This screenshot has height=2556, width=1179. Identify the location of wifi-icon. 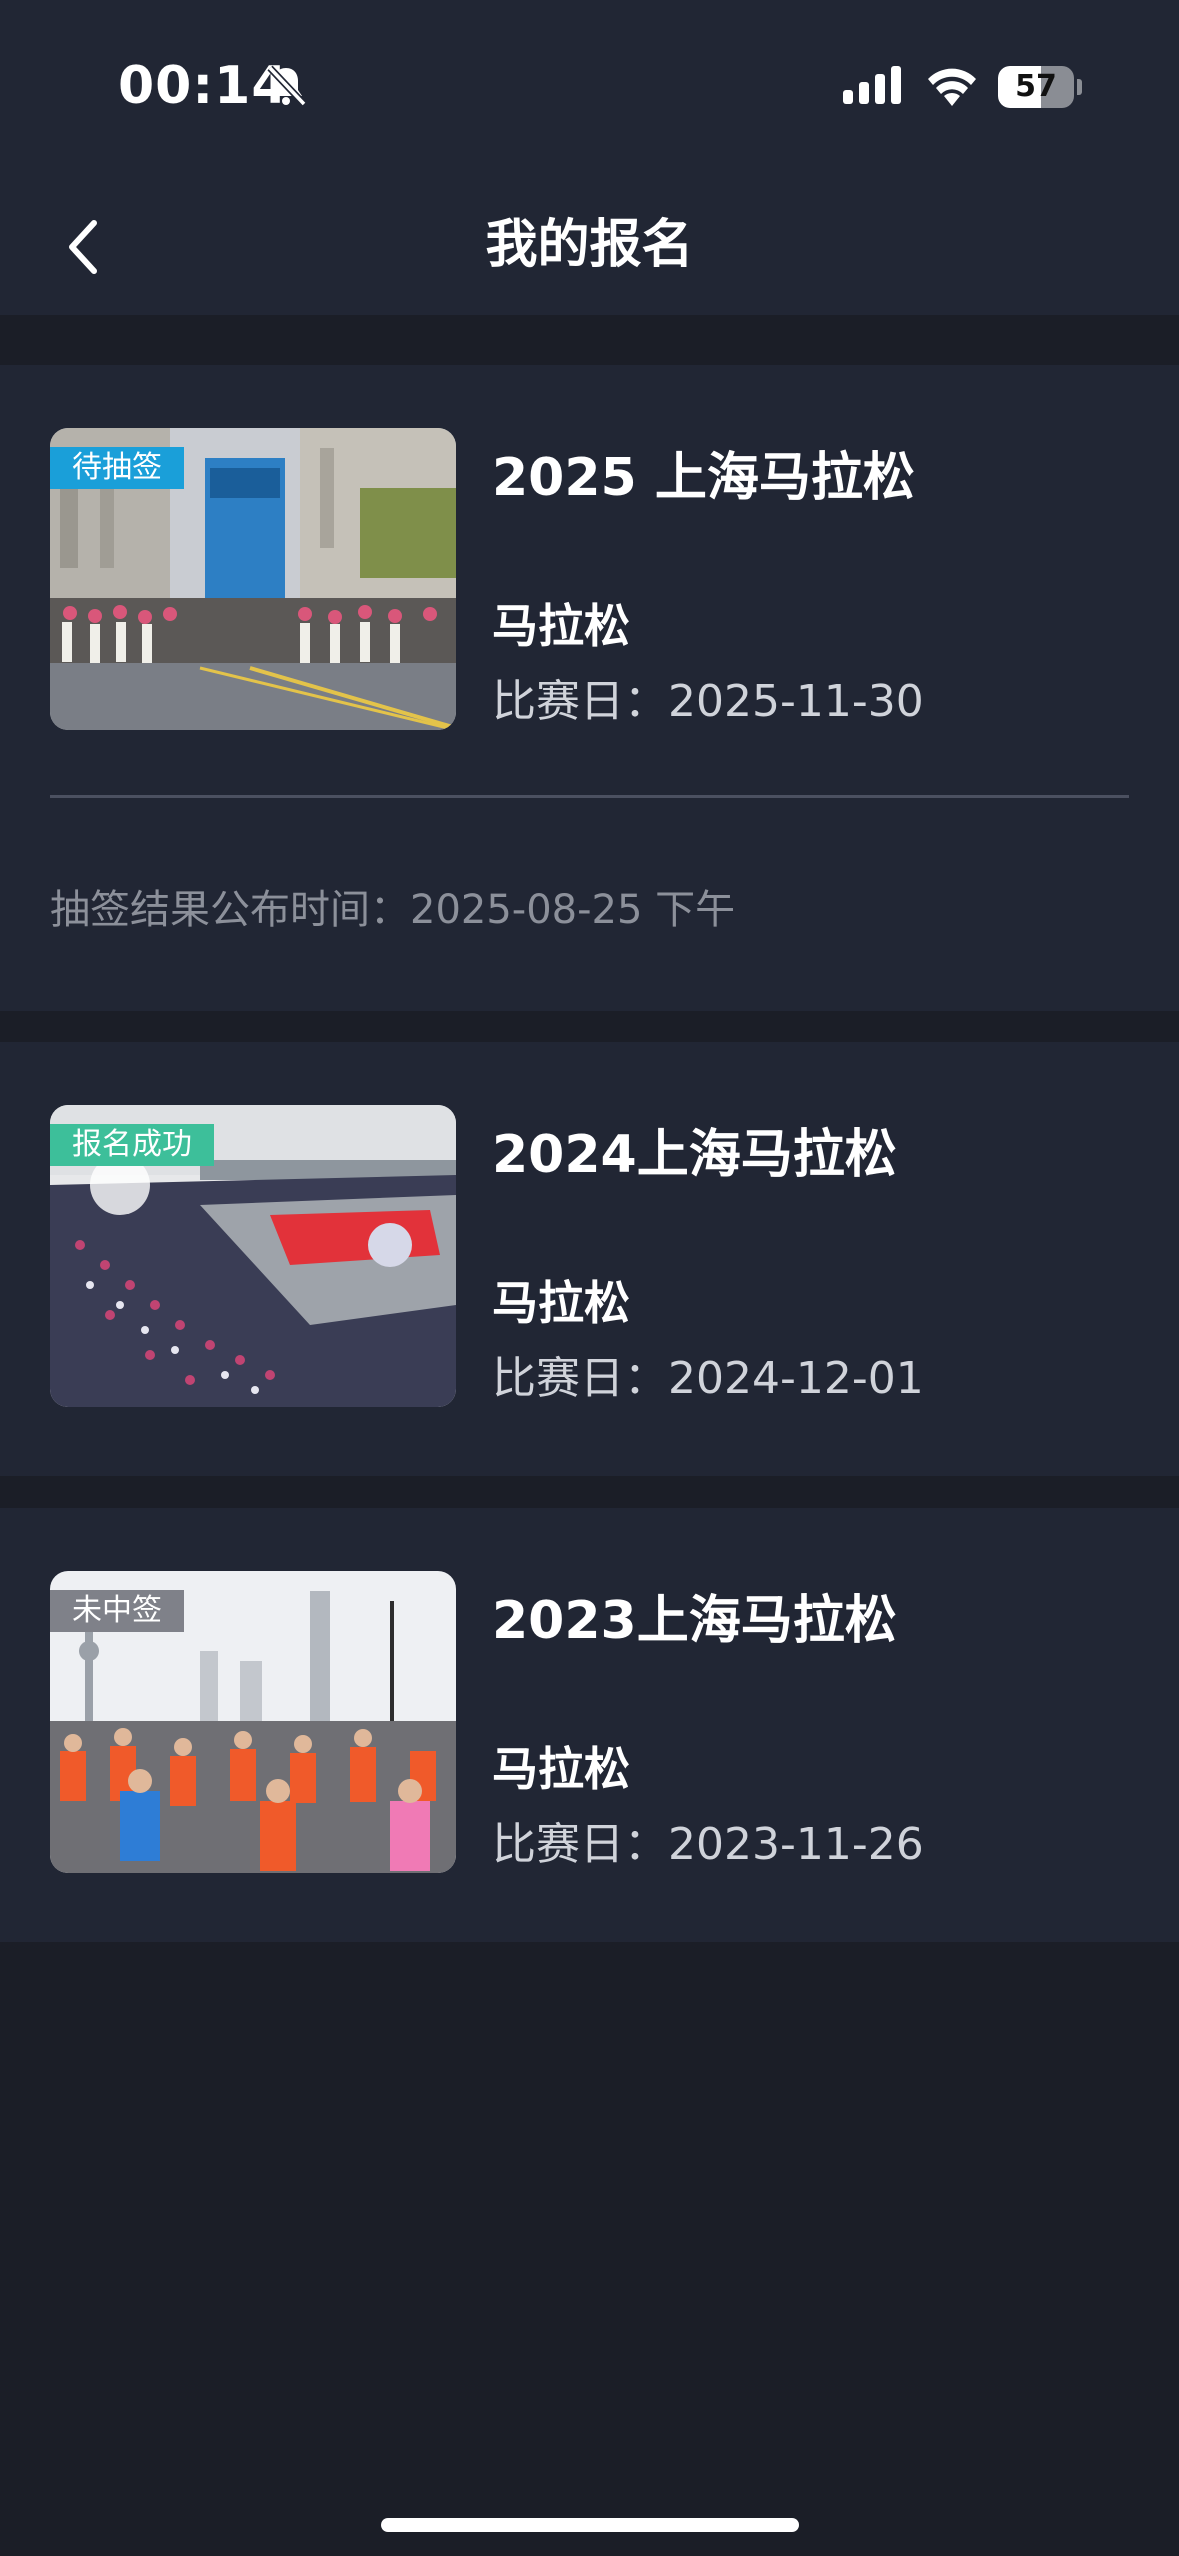
(952, 87).